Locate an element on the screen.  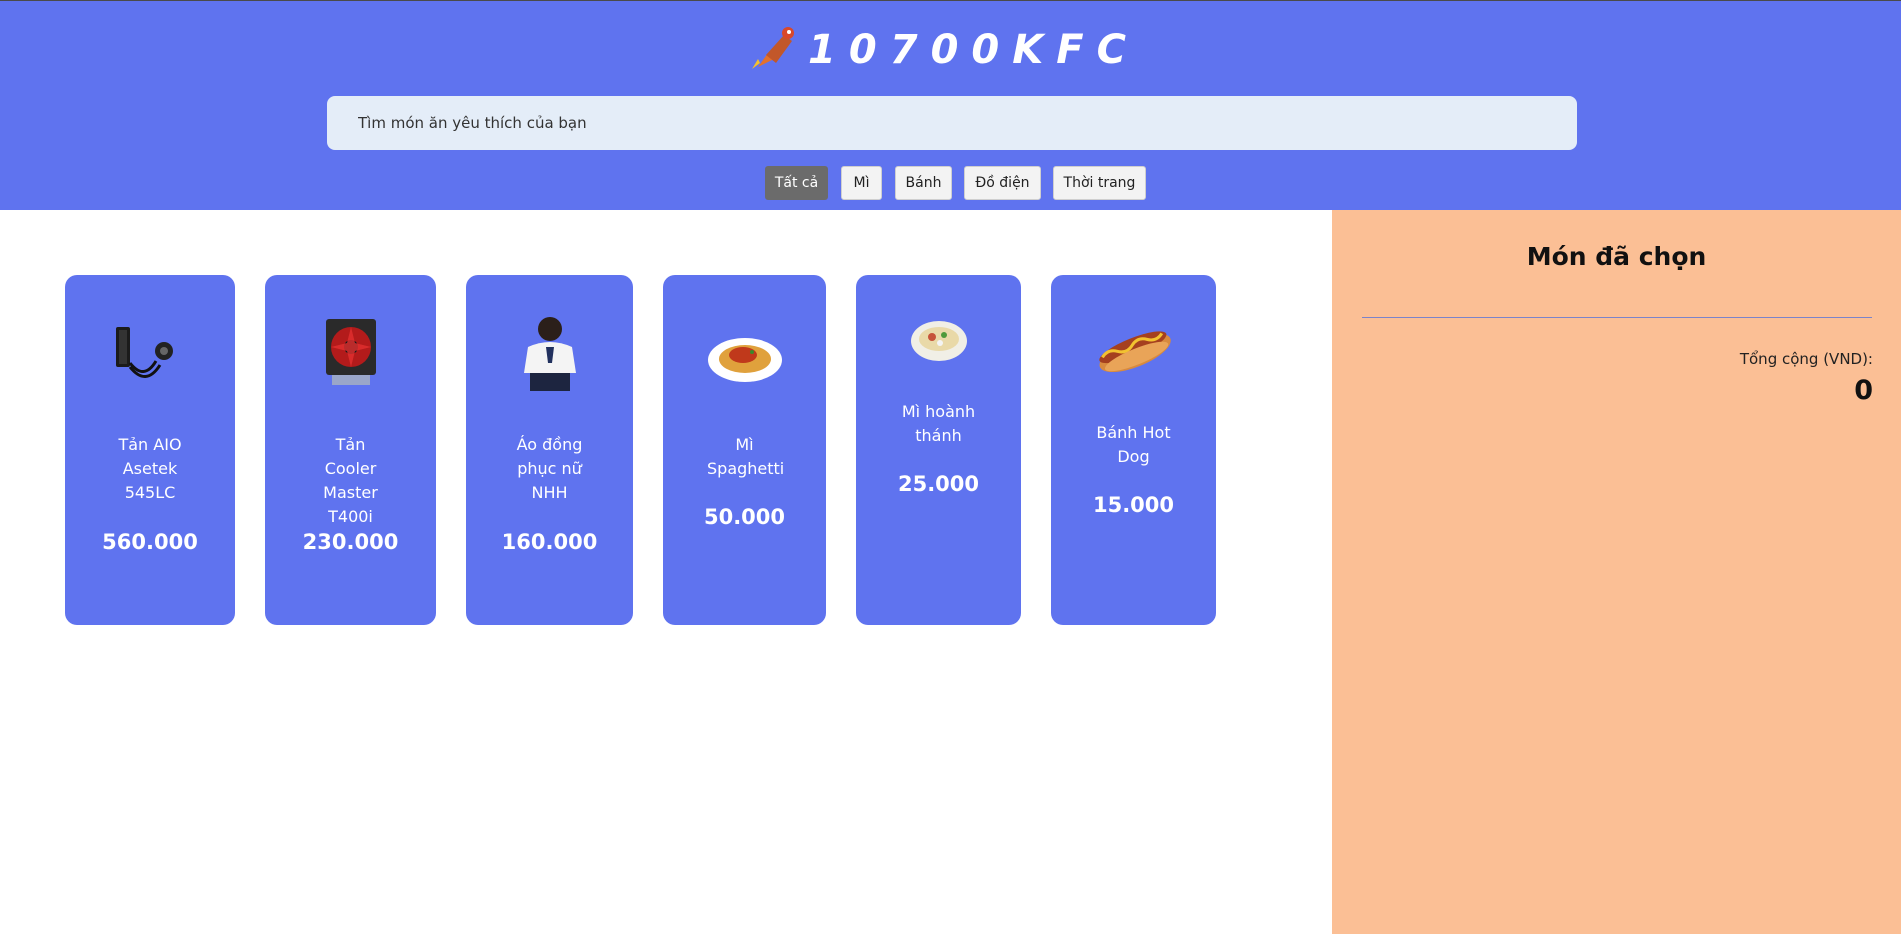
total-value: 0 is located at coordinates (1863, 390).